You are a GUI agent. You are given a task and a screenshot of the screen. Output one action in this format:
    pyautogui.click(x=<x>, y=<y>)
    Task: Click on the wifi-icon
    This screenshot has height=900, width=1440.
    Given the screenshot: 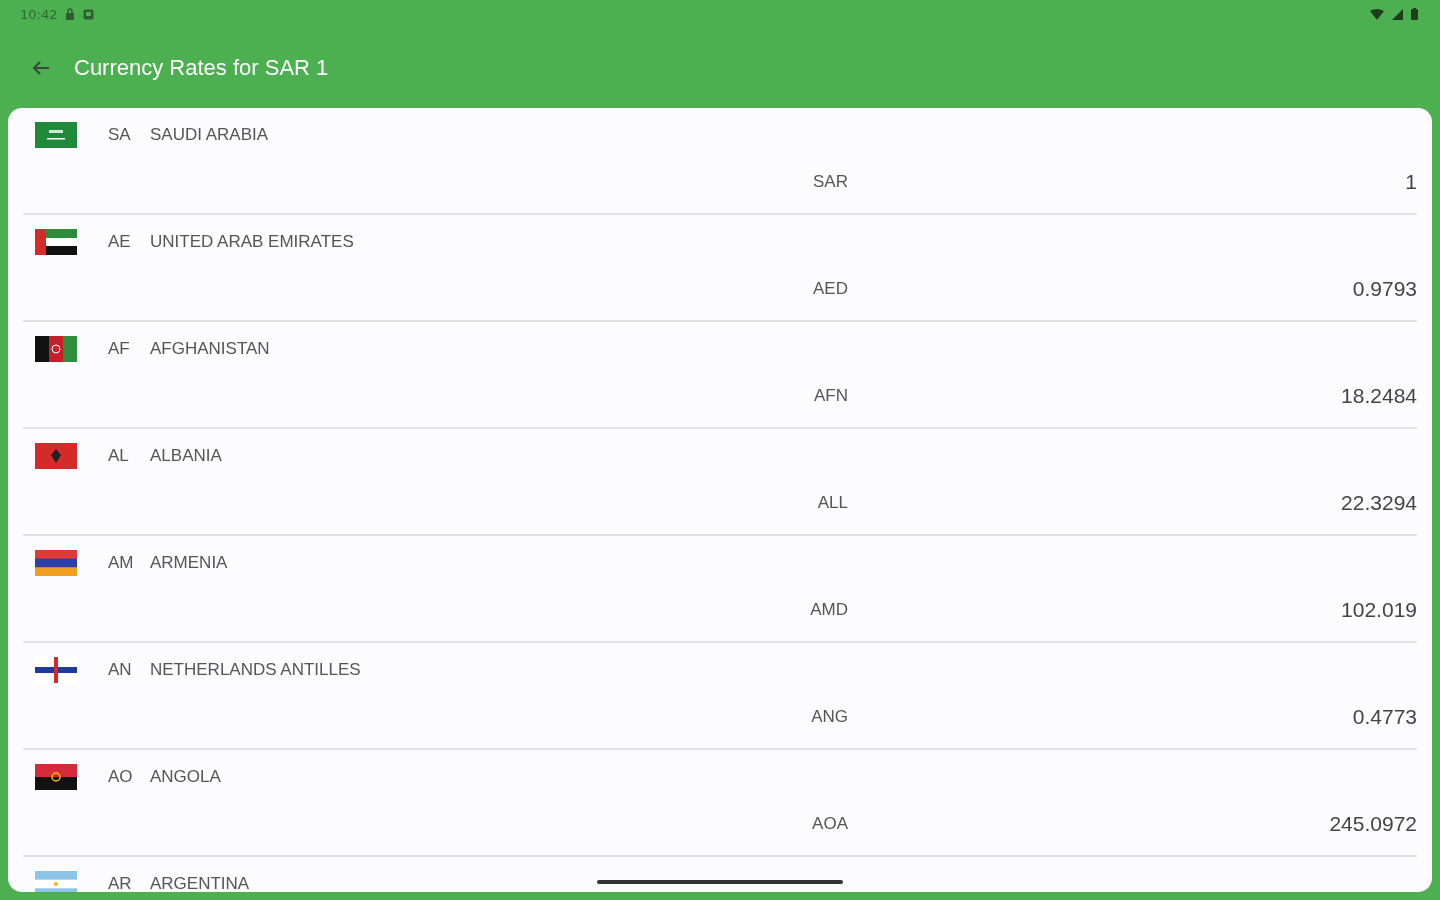 What is the action you would take?
    pyautogui.click(x=1377, y=14)
    